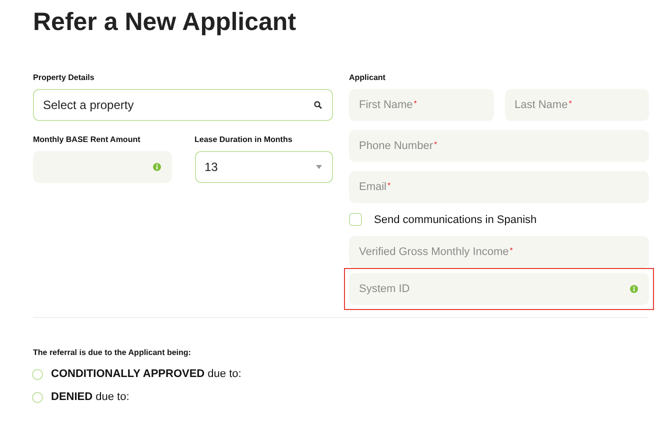  I want to click on input-field: Last Name$^{*}$, so click(576, 105).